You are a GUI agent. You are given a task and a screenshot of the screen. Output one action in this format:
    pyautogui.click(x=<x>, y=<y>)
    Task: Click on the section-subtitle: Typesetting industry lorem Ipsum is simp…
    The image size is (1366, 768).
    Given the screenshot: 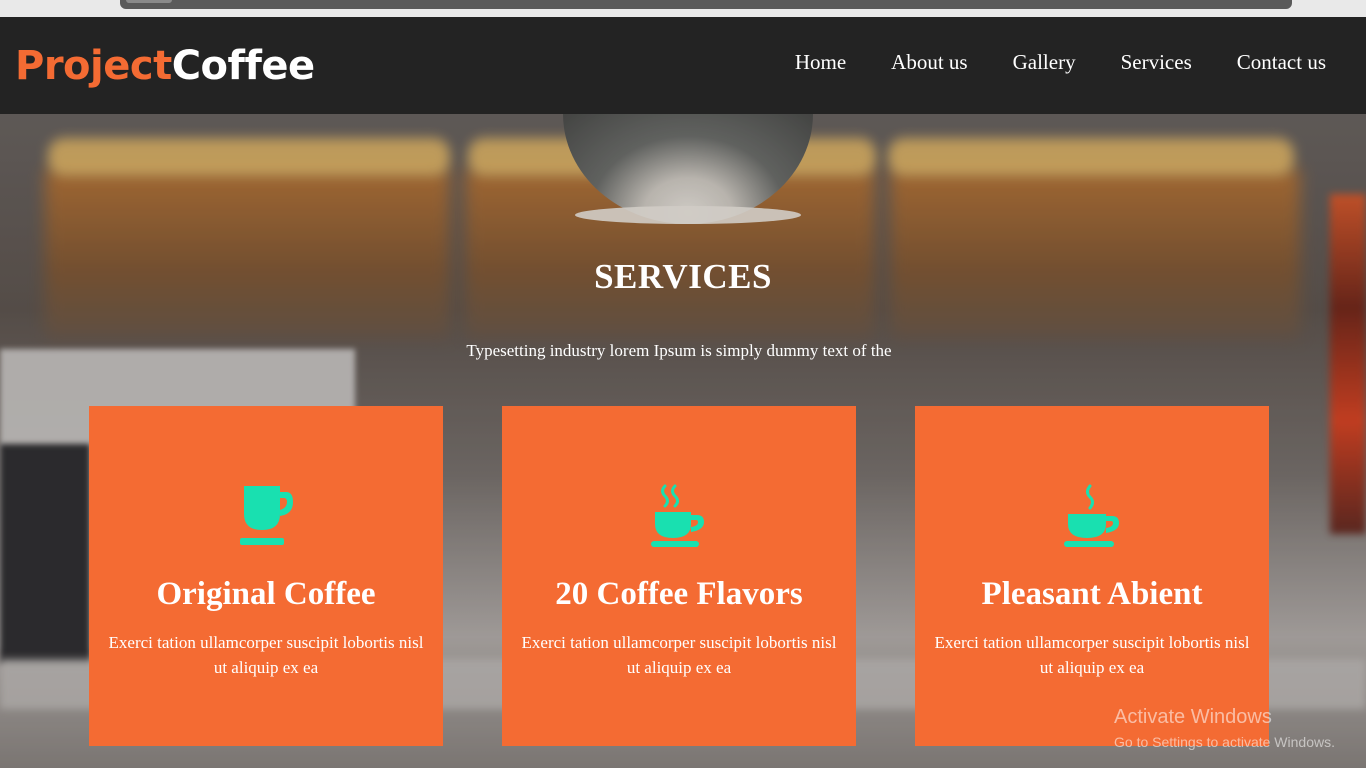 What is the action you would take?
    pyautogui.click(x=679, y=350)
    